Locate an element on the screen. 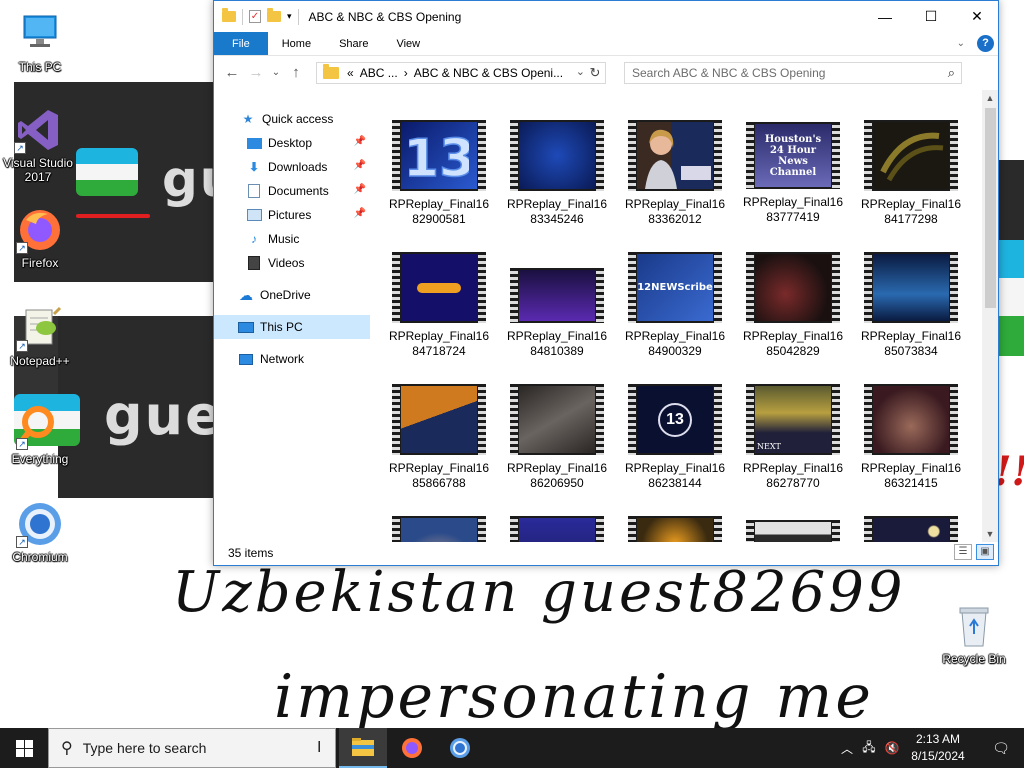 Image resolution: width=1024 pixels, height=768 pixels. scroll-up-arrow-icon: ▲ is located at coordinates (990, 98).